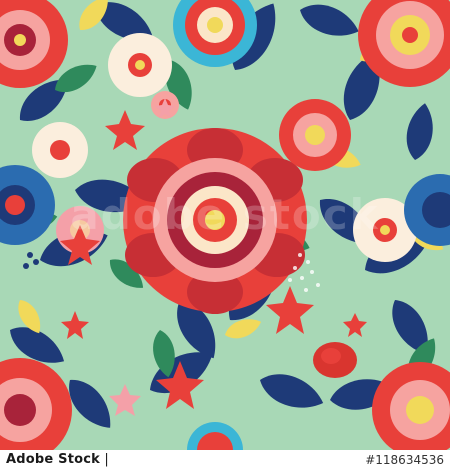  I want to click on brand-label: Adobe Stock |, so click(57, 459).